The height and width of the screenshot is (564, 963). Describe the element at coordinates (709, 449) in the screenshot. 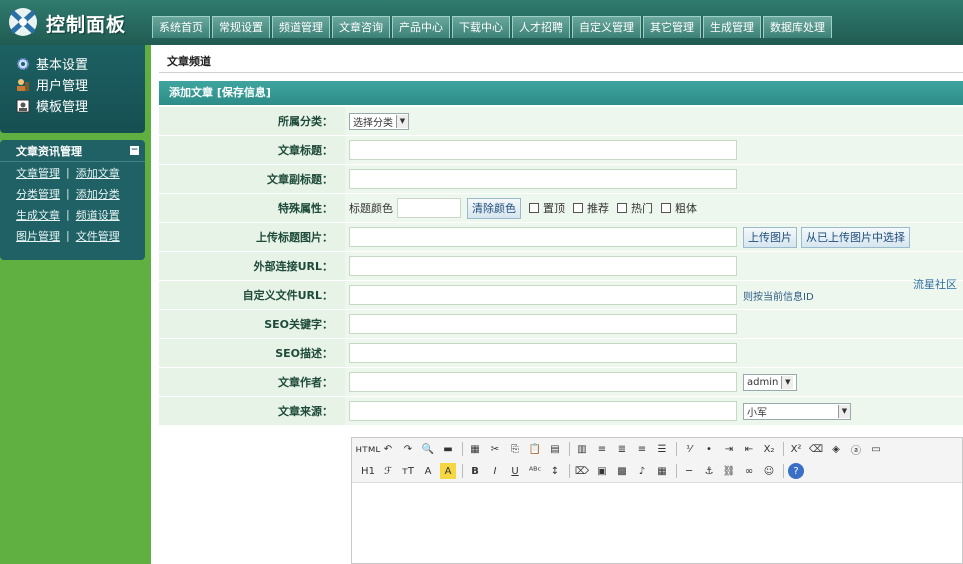

I see `toolbar-ul-icon: •` at that location.